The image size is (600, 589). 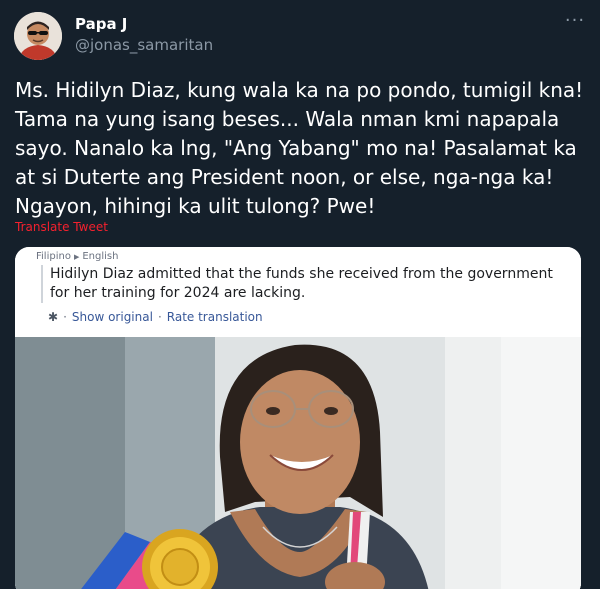 What do you see at coordinates (101, 24) in the screenshot?
I see `display-name: Papa J` at bounding box center [101, 24].